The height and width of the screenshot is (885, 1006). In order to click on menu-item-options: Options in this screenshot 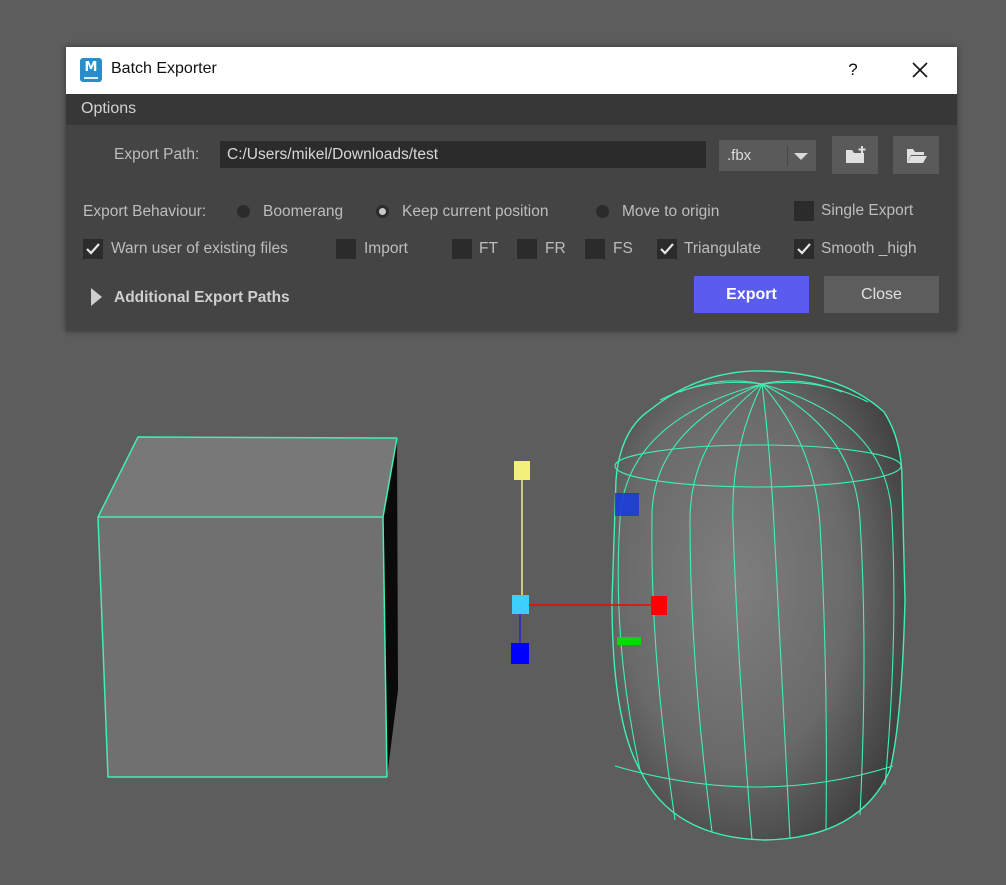, I will do `click(108, 109)`.